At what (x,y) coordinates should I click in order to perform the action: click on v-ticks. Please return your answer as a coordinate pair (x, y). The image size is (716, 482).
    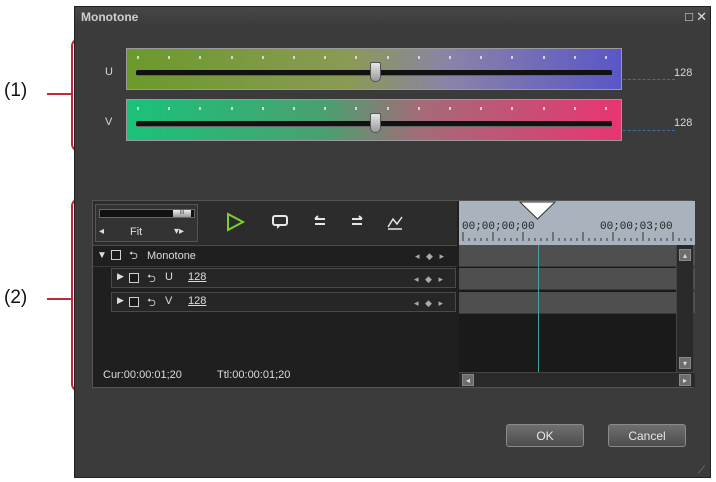
    Looking at the image, I should click on (374, 109).